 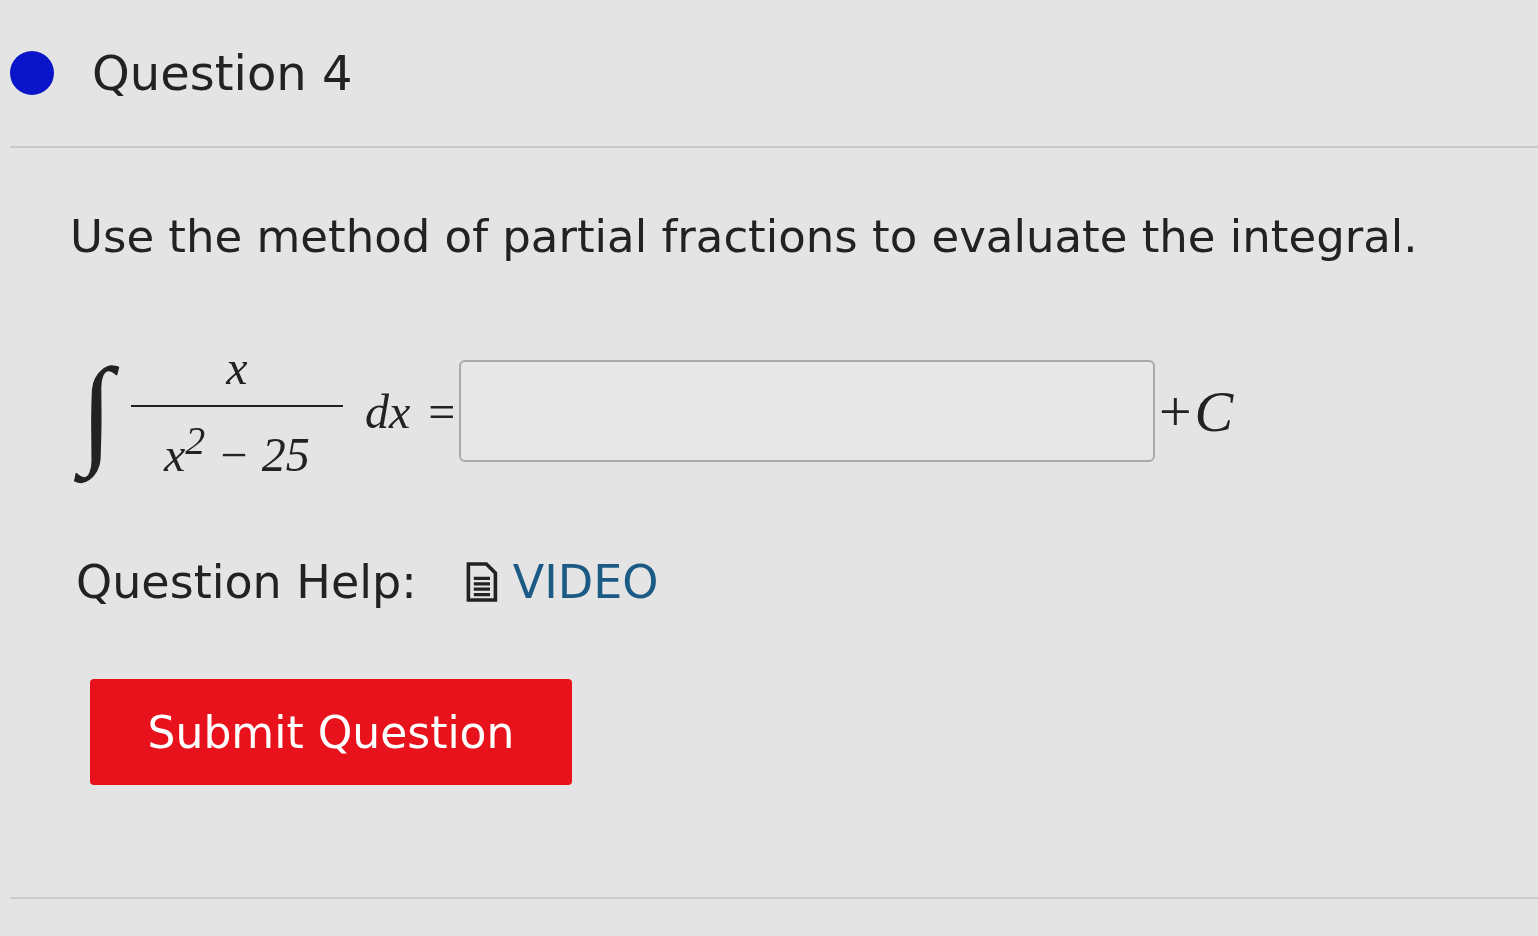 I want to click on equals-sign: =, so click(x=442, y=411).